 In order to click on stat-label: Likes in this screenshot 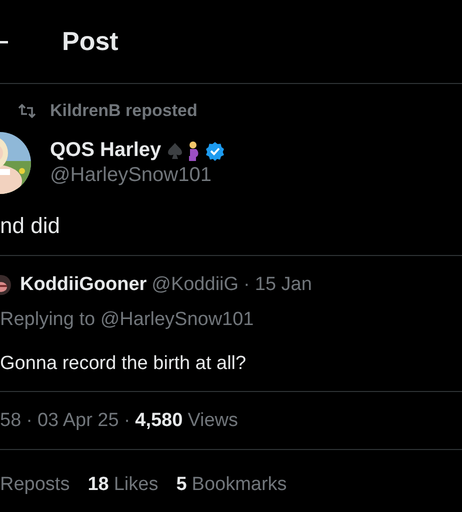, I will do `click(136, 485)`.